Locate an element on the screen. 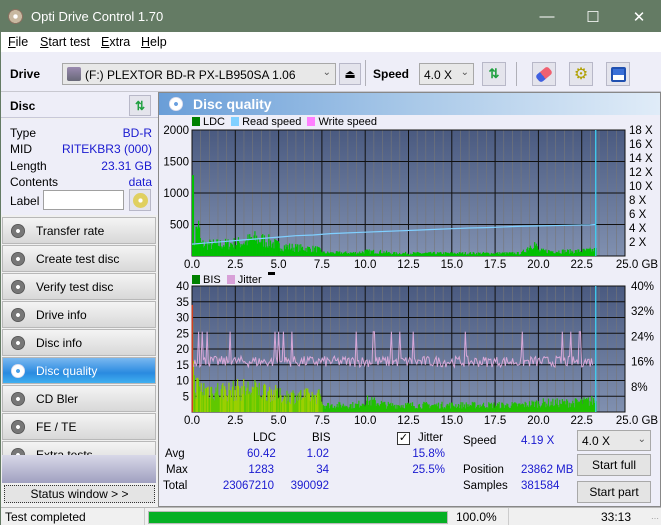 This screenshot has height=525, width=661. menu-file: File is located at coordinates (18, 42).